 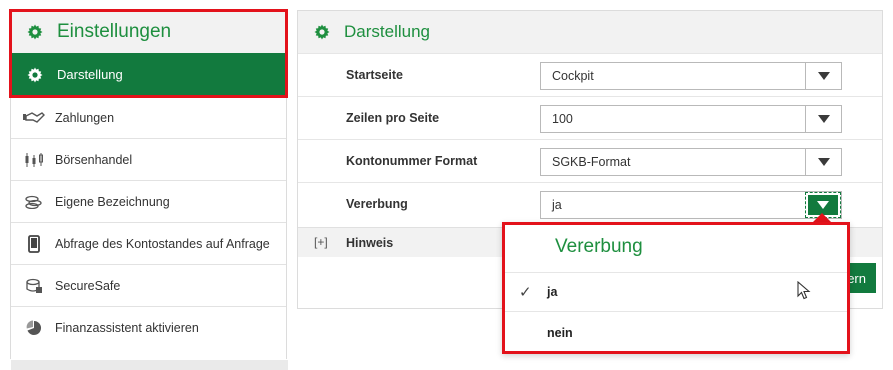 I want to click on setting-label: Kontonummer Format, so click(x=412, y=161).